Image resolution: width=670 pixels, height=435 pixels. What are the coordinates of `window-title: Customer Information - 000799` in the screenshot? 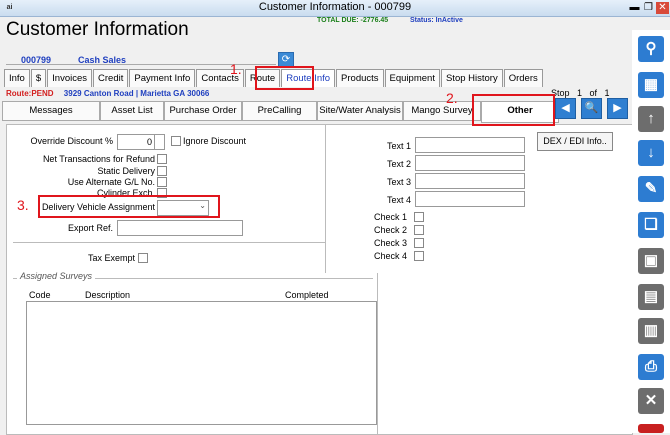 It's located at (335, 7).